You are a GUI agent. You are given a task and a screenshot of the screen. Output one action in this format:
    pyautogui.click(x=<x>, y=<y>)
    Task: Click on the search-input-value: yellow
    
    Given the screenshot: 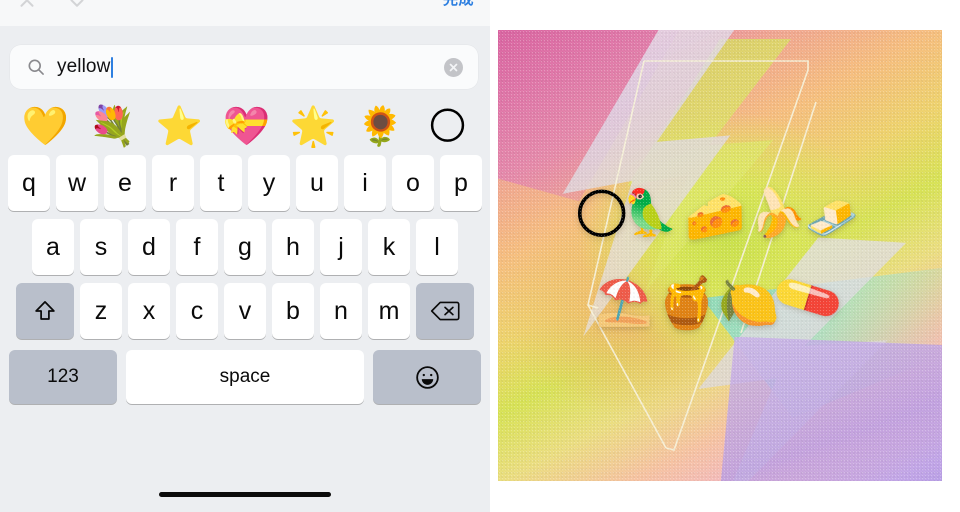 What is the action you would take?
    pyautogui.click(x=84, y=66)
    